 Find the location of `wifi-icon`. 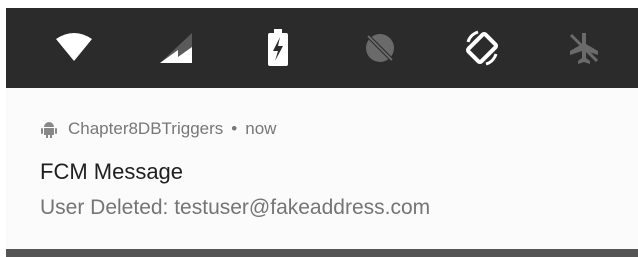

wifi-icon is located at coordinates (74, 48).